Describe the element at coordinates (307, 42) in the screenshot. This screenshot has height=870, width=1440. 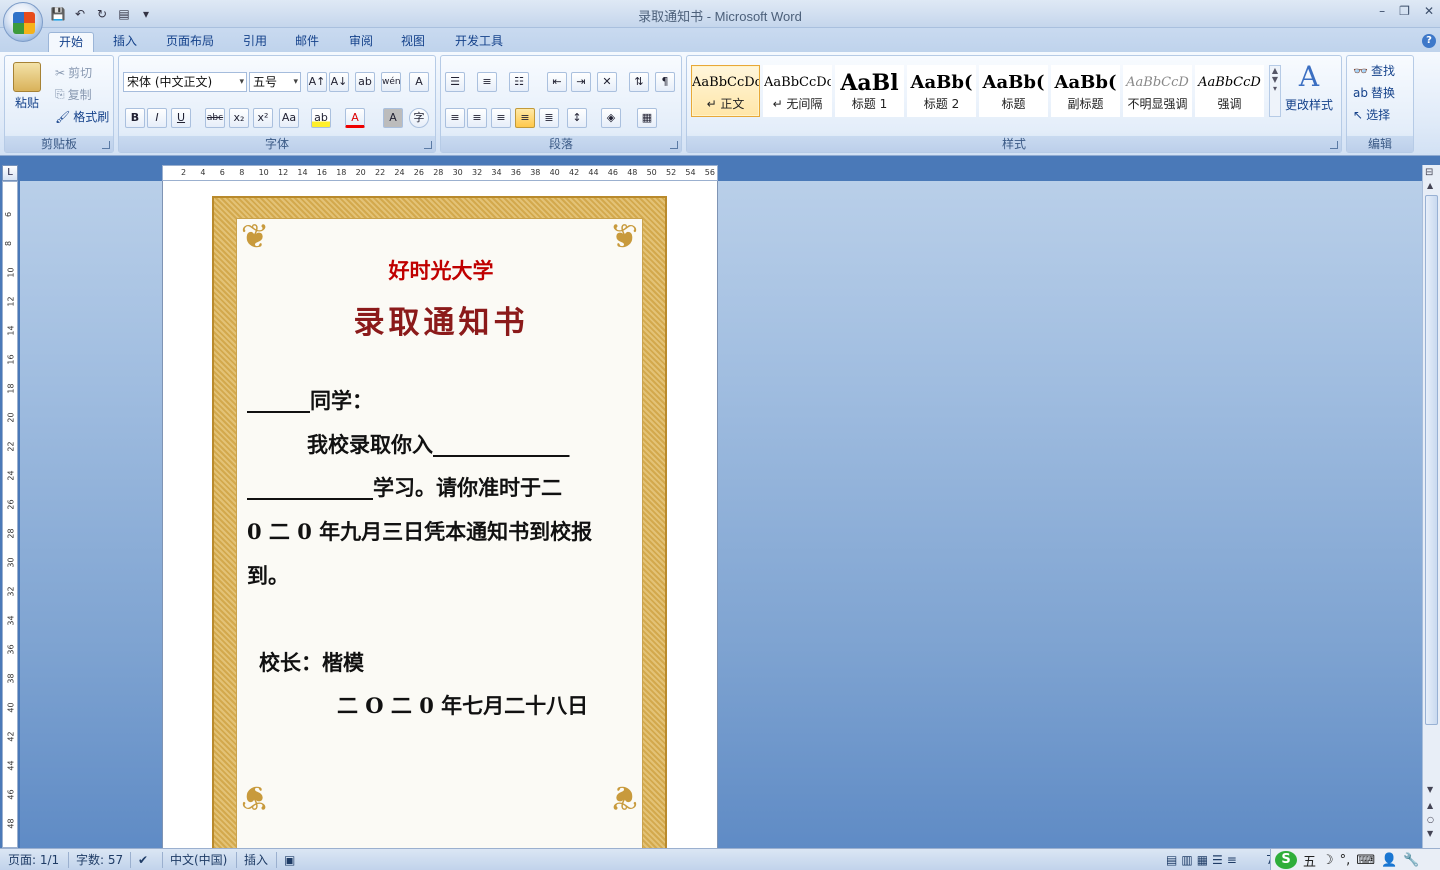
I see `tab-mailings: 邮件` at that location.